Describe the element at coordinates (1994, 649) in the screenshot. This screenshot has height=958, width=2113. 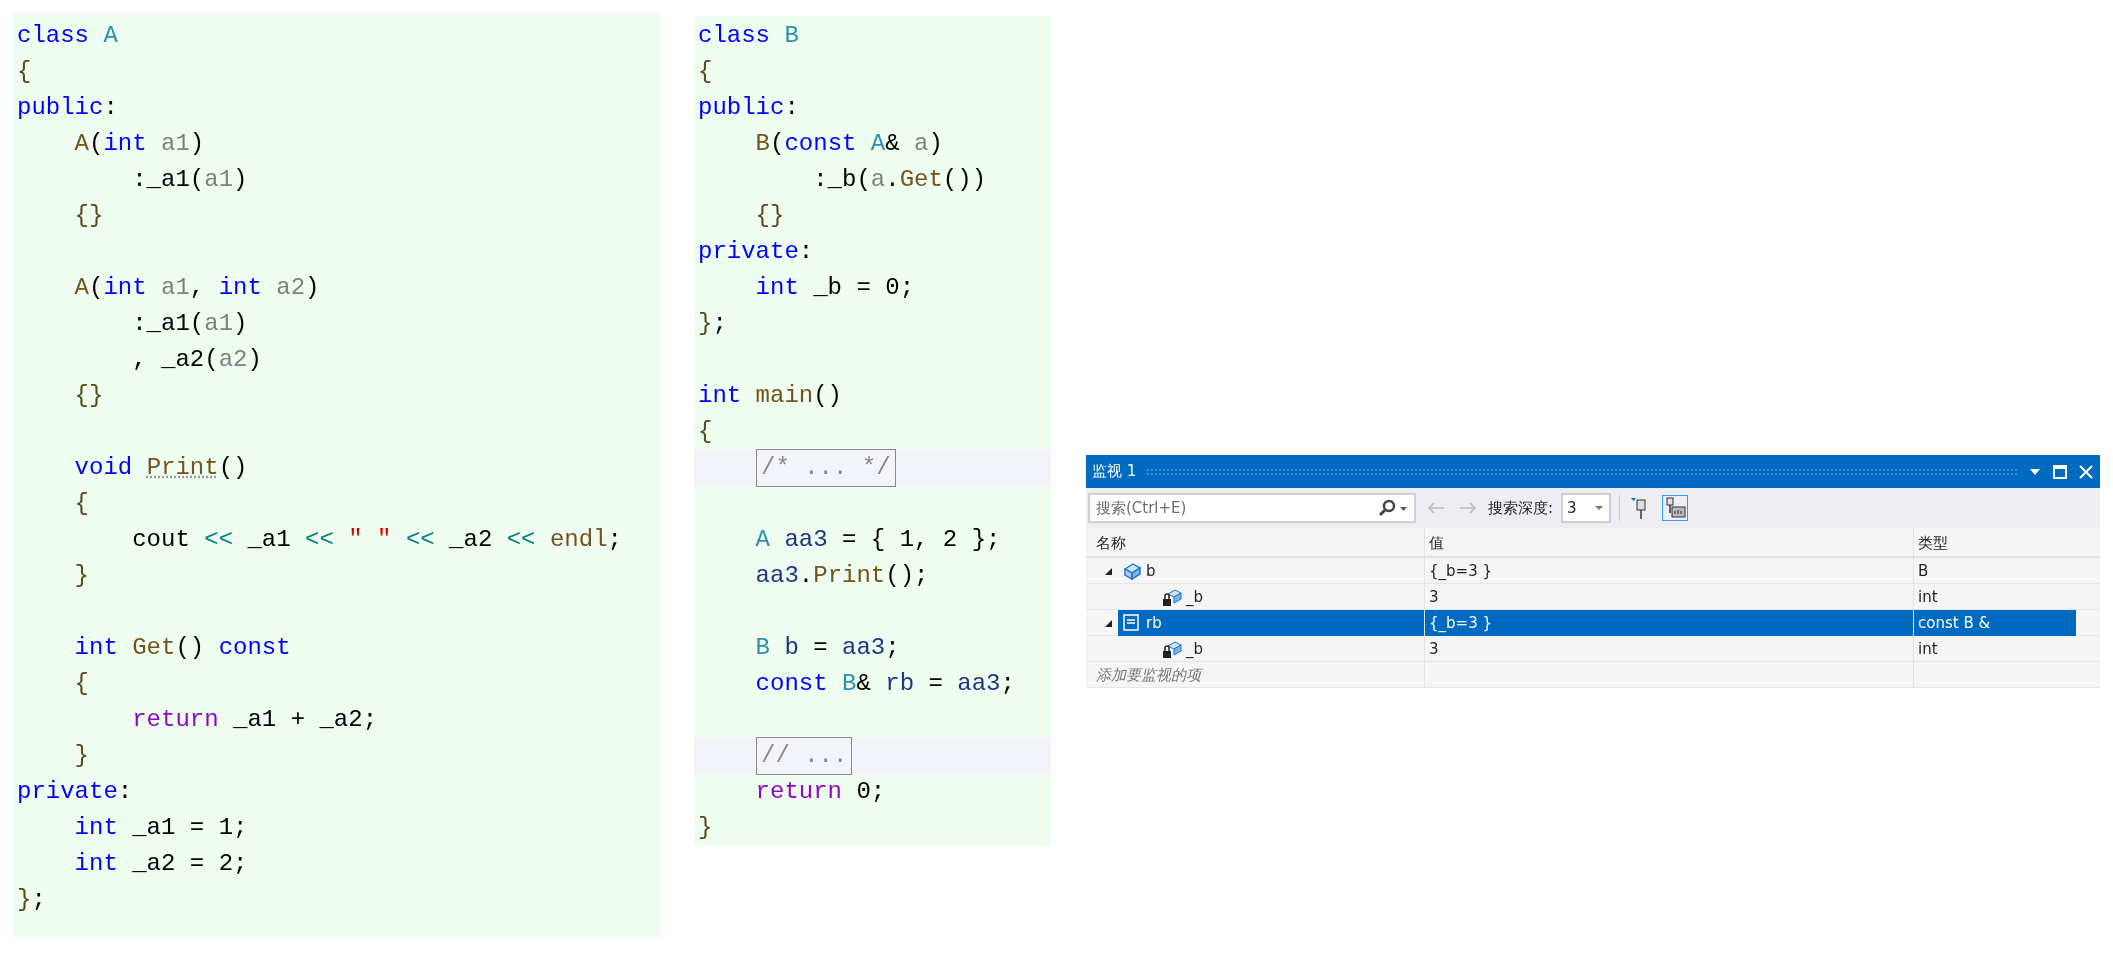
I see `type-cell: int` at that location.